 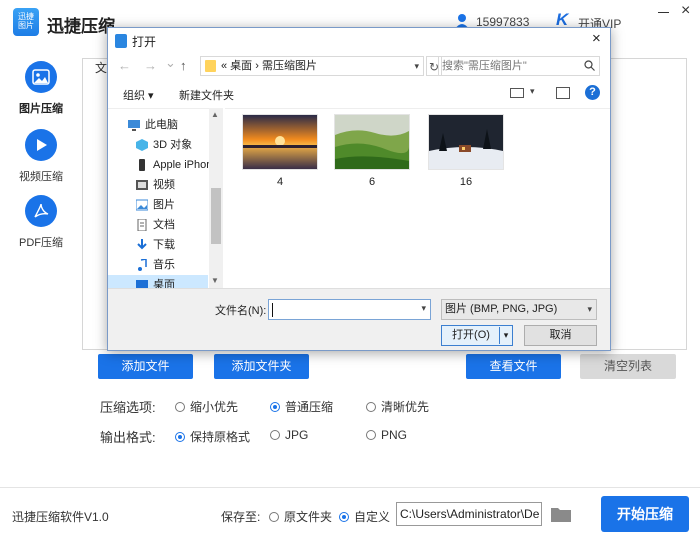 I want to click on phone-icon, so click(x=142, y=165).